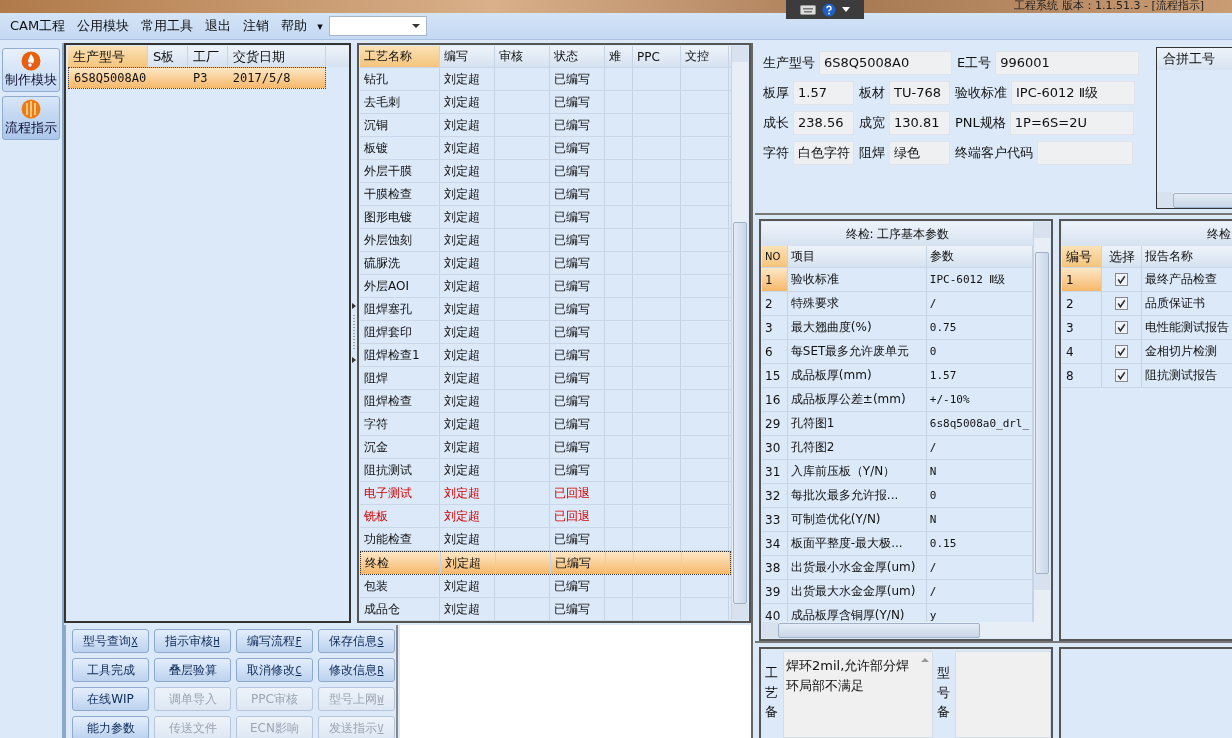  I want to click on table-row: 33 可制造优化(Y/N) N, so click(897, 520).